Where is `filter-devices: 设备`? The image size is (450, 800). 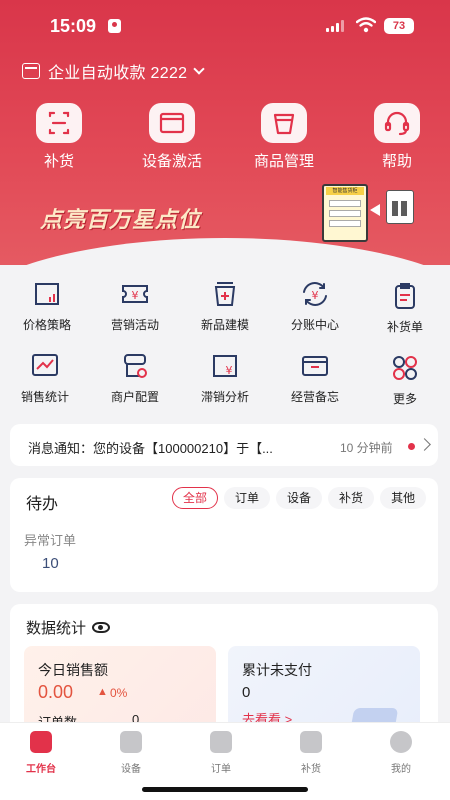
filter-devices: 设备 is located at coordinates (299, 498).